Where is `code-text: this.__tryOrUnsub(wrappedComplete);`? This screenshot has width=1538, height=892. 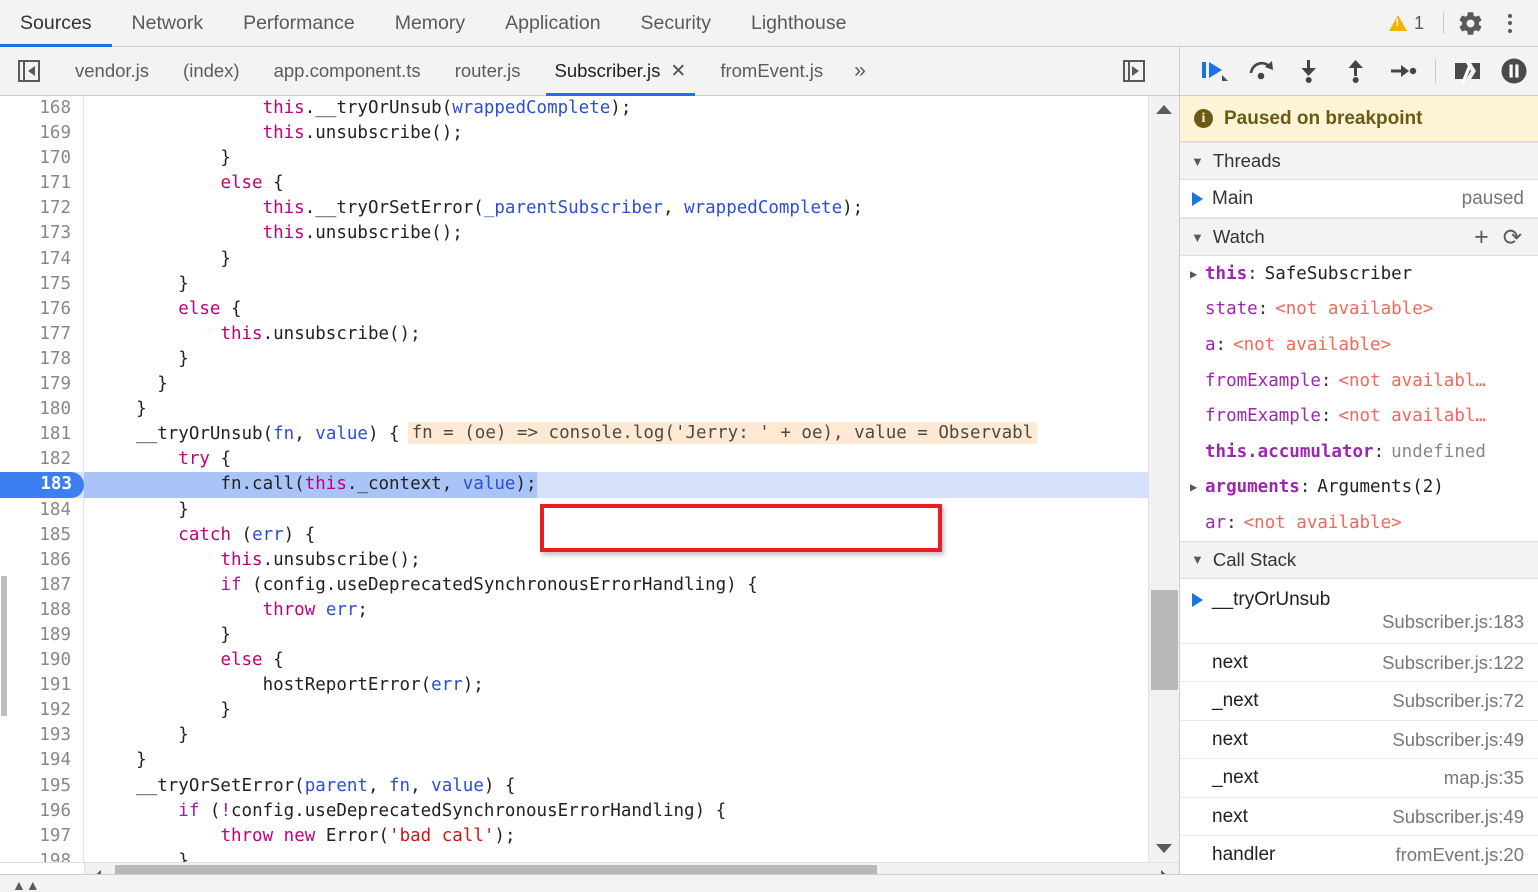
code-text: this.__tryOrUnsub(wrappedComplete); is located at coordinates (358, 108).